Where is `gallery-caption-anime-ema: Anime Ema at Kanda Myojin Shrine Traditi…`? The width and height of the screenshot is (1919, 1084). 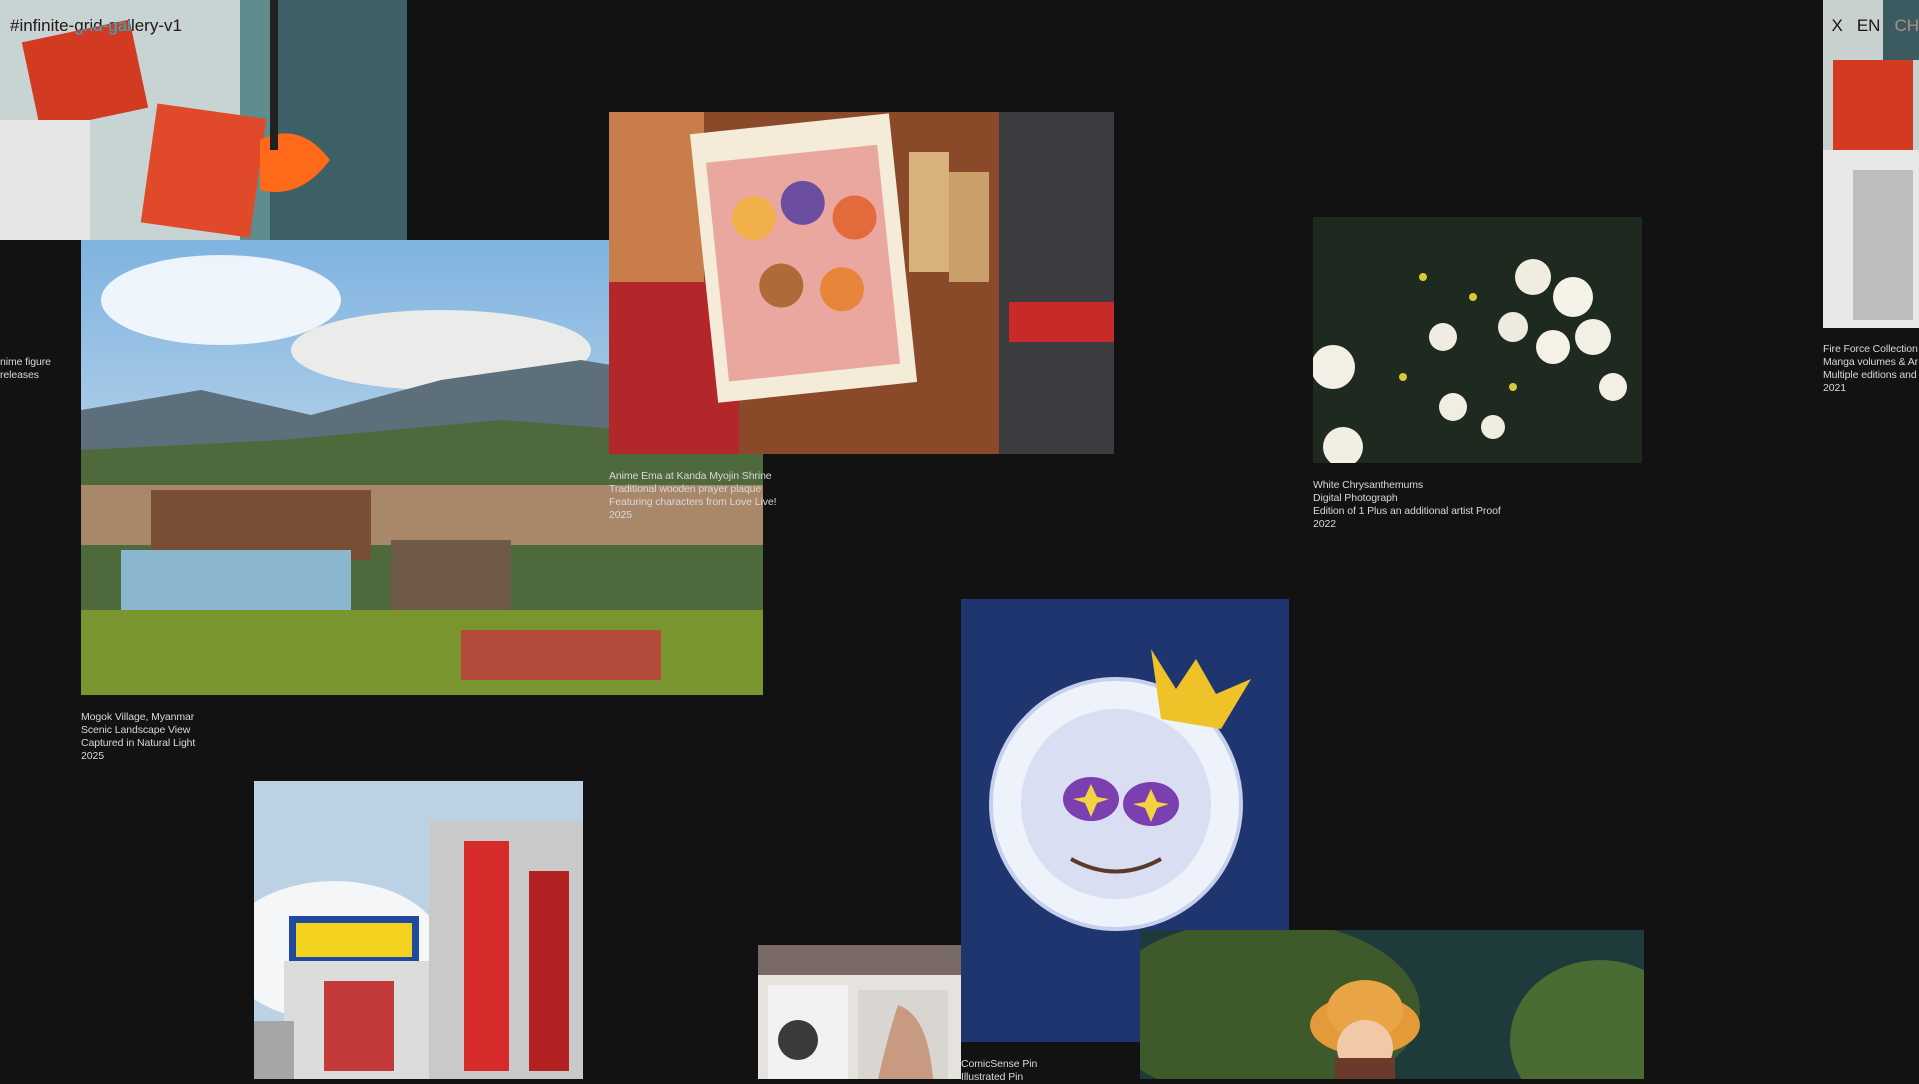
gallery-caption-anime-ema: Anime Ema at Kanda Myojin Shrine Traditi… is located at coordinates (693, 495).